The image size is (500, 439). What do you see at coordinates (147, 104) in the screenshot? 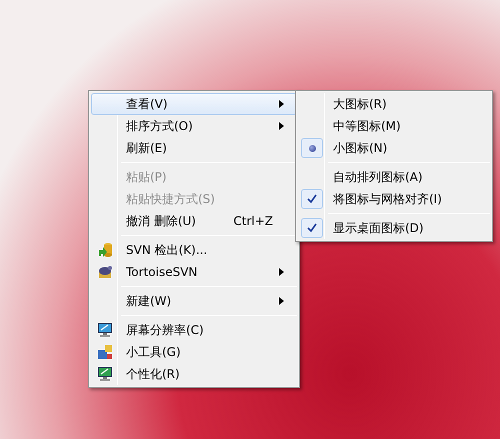
I see `menu-item-label: 查看(V)` at bounding box center [147, 104].